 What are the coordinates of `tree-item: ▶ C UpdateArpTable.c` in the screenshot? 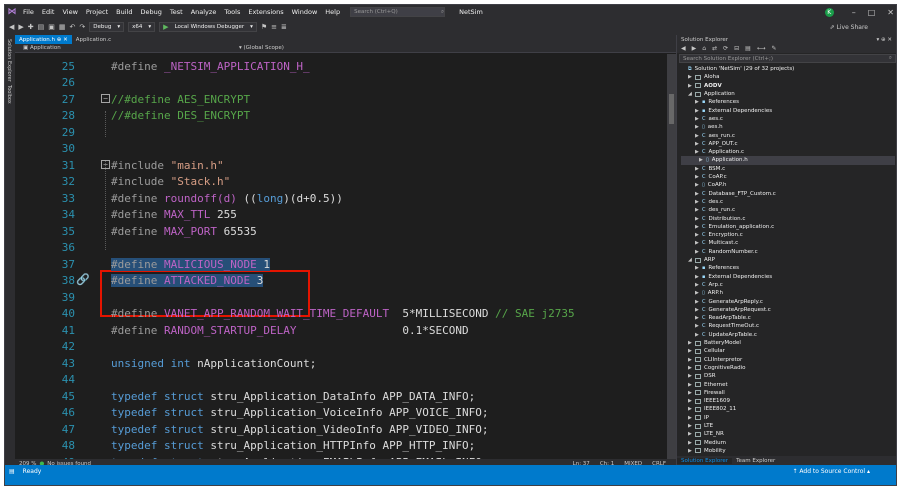 It's located at (717, 335).